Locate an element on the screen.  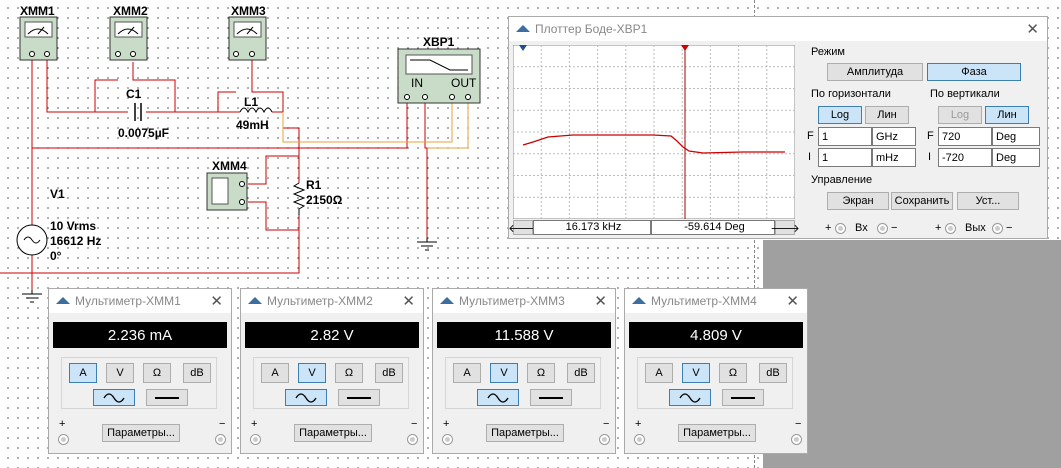
in-minus-label: − is located at coordinates (894, 228).